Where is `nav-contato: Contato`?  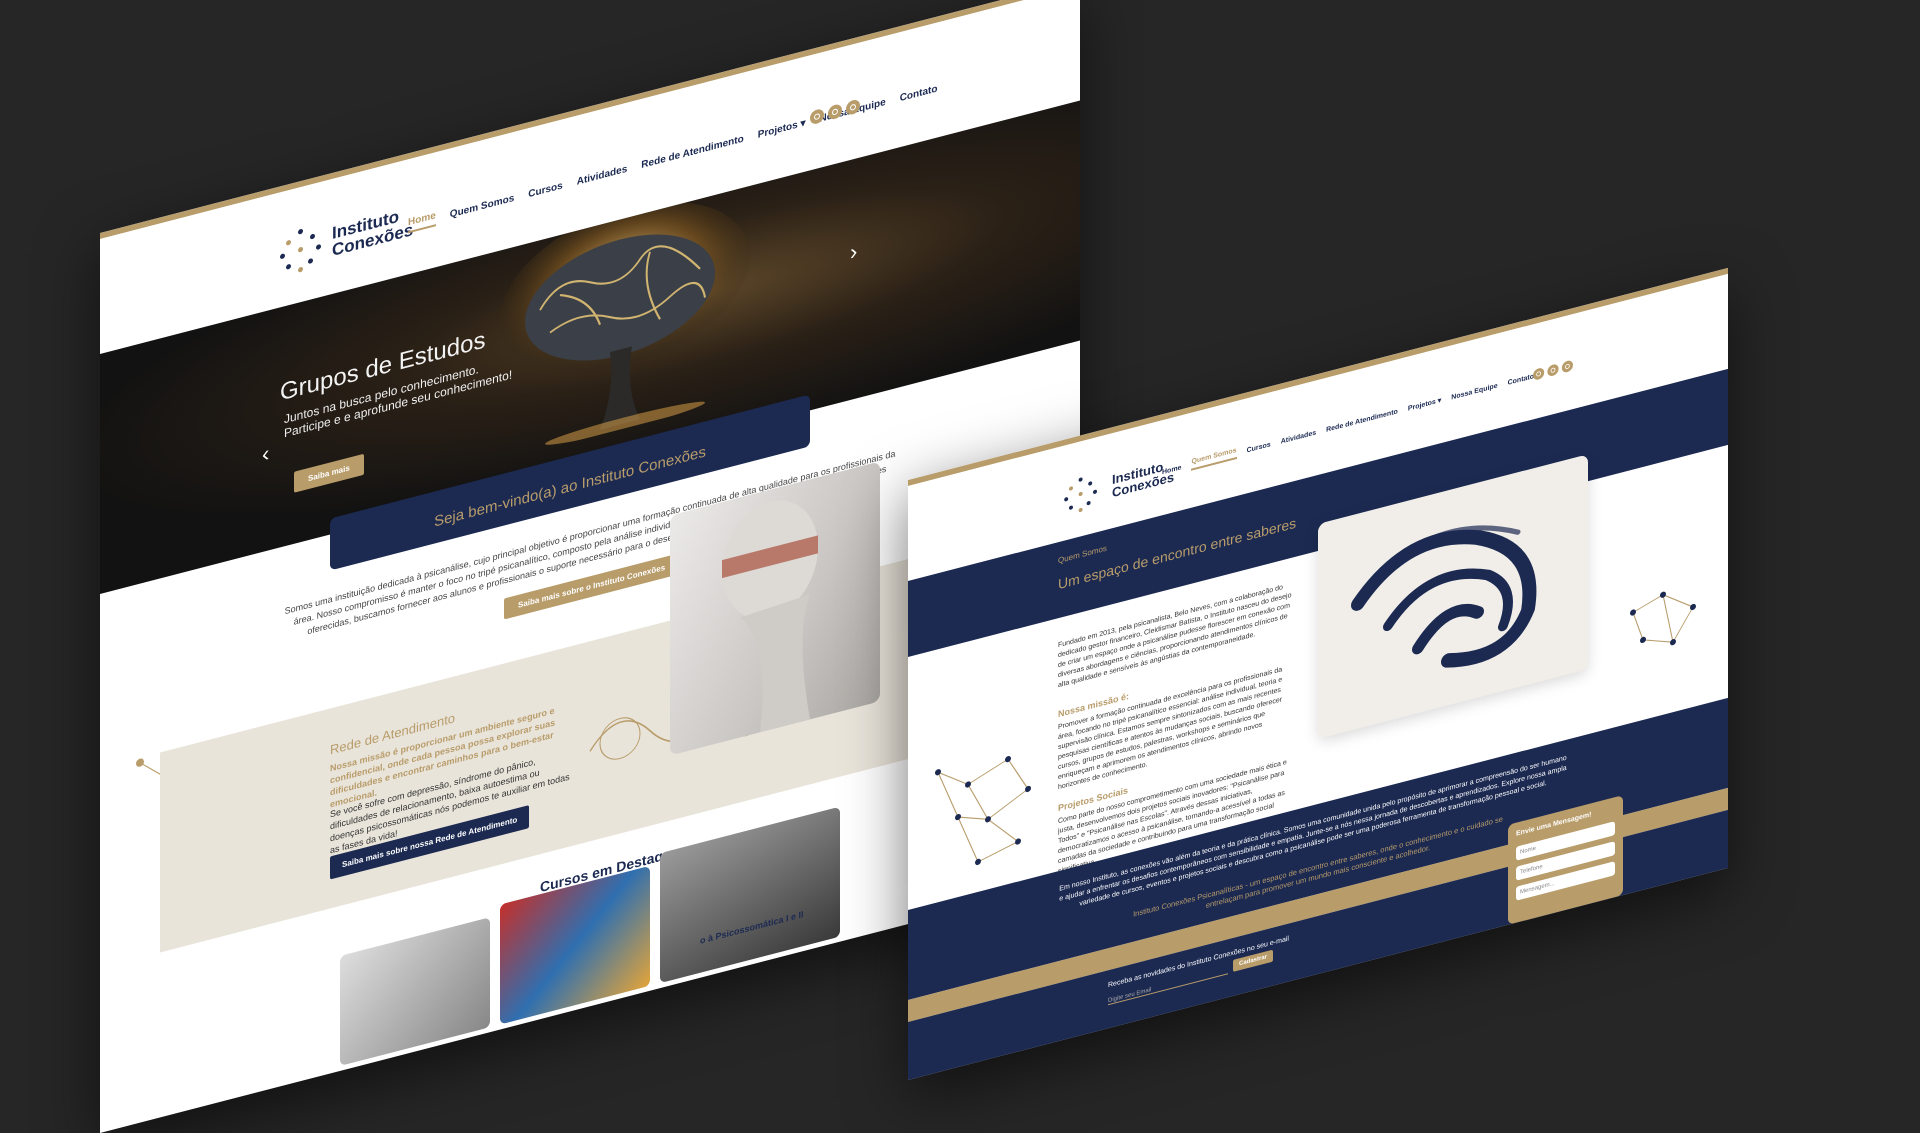
nav-contato: Contato is located at coordinates (919, 93).